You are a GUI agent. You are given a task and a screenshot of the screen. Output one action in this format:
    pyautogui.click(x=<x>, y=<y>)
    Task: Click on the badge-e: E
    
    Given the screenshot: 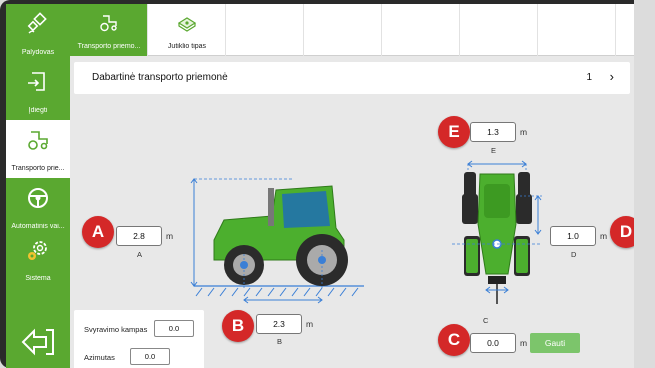 What is the action you would take?
    pyautogui.click(x=454, y=132)
    